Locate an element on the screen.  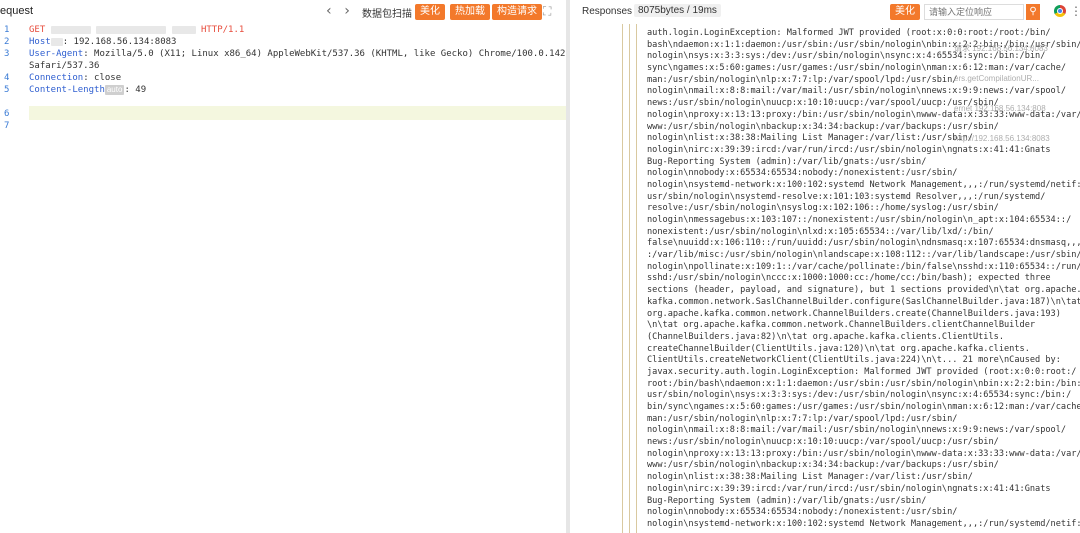
http-method: GET is located at coordinates (37, 30).